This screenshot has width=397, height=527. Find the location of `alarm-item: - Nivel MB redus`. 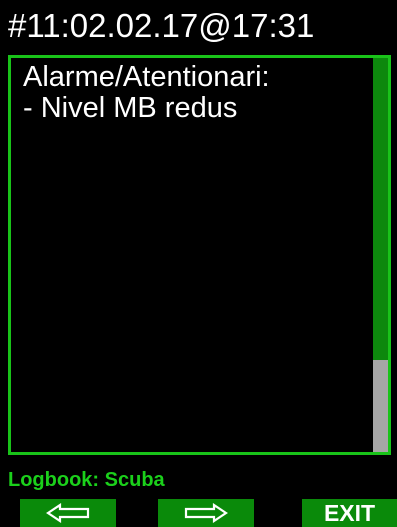

alarm-item: - Nivel MB redus is located at coordinates (130, 108).